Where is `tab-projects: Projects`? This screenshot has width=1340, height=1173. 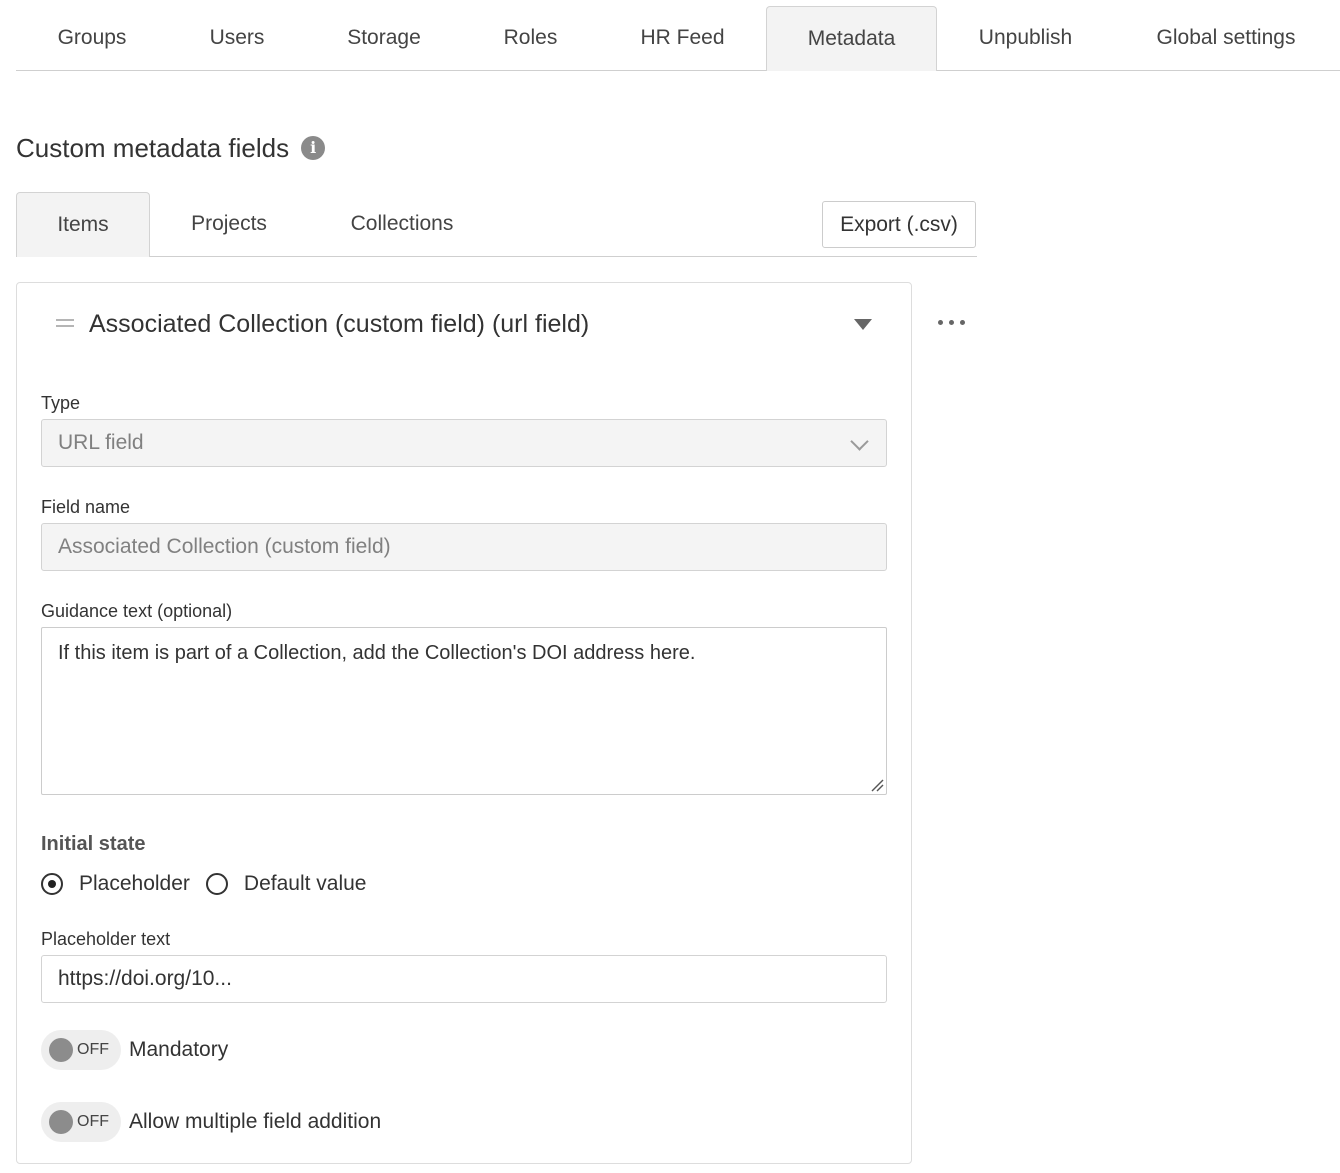 tab-projects: Projects is located at coordinates (229, 224).